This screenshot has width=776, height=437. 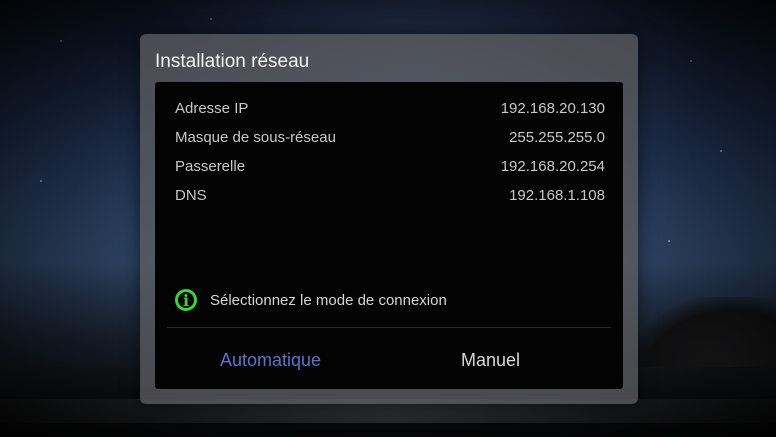 I want to click on row-value: 192.168.1.108, so click(x=557, y=195).